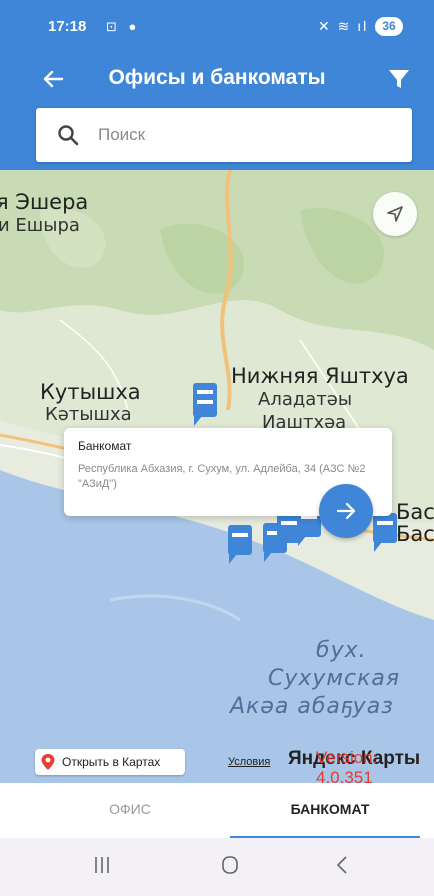 The height and width of the screenshot is (896, 434). I want to click on tab-atm: БАНКОМАТ, so click(330, 810).